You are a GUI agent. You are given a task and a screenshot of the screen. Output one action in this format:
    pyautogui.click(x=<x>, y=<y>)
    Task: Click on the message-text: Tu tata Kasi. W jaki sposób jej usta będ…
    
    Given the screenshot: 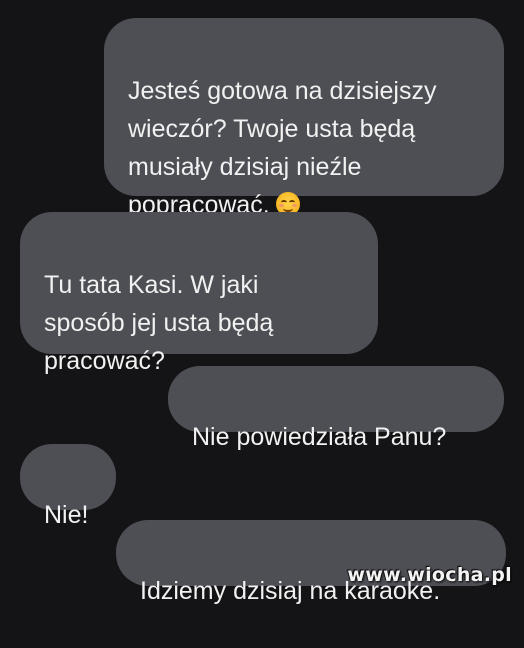 What is the action you would take?
    pyautogui.click(x=159, y=323)
    